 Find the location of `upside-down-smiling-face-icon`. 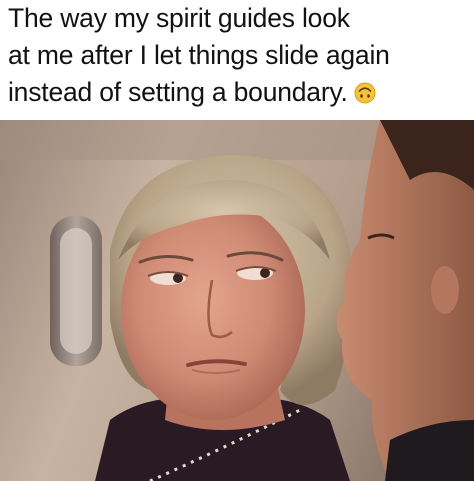

upside-down-smiling-face-icon is located at coordinates (365, 93).